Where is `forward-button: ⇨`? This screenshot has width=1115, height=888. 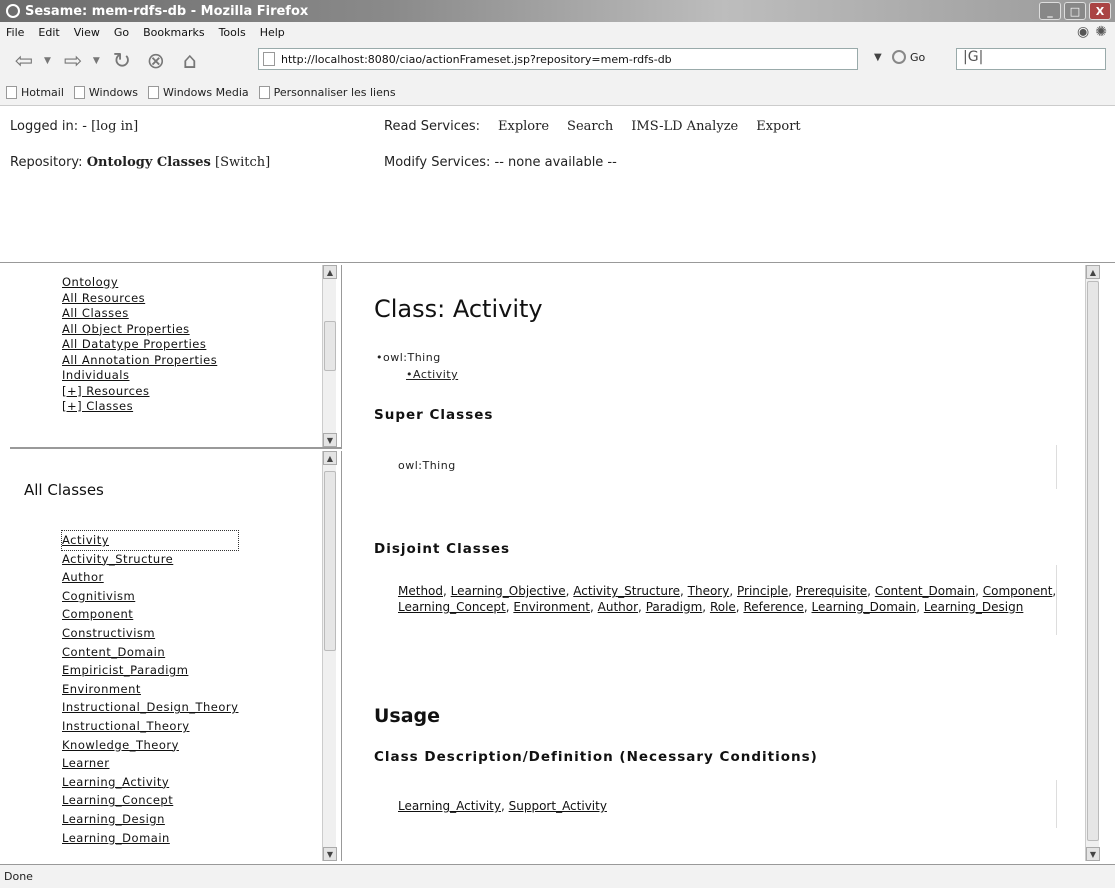 forward-button: ⇨ is located at coordinates (73, 61).